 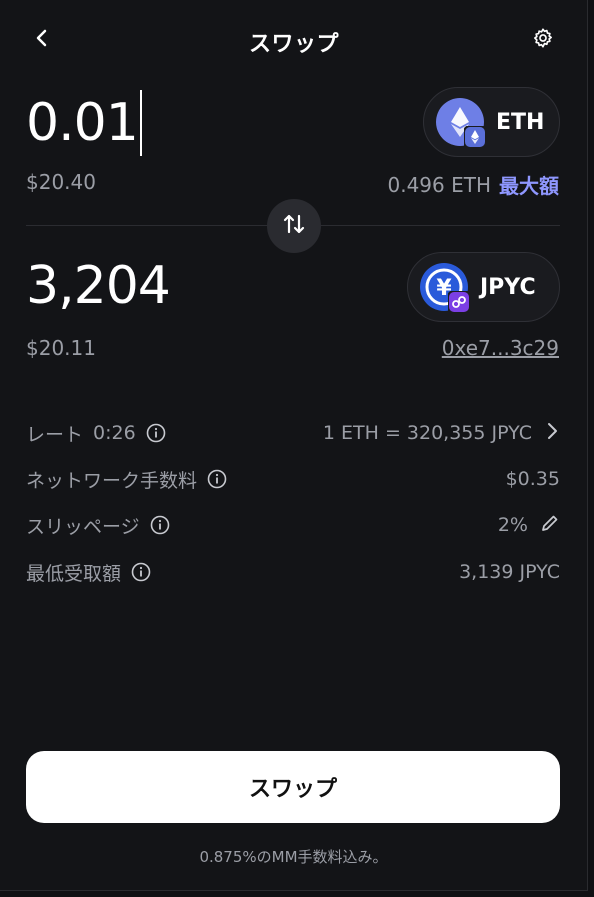 What do you see at coordinates (529, 184) in the screenshot?
I see `max-button: 最大額` at bounding box center [529, 184].